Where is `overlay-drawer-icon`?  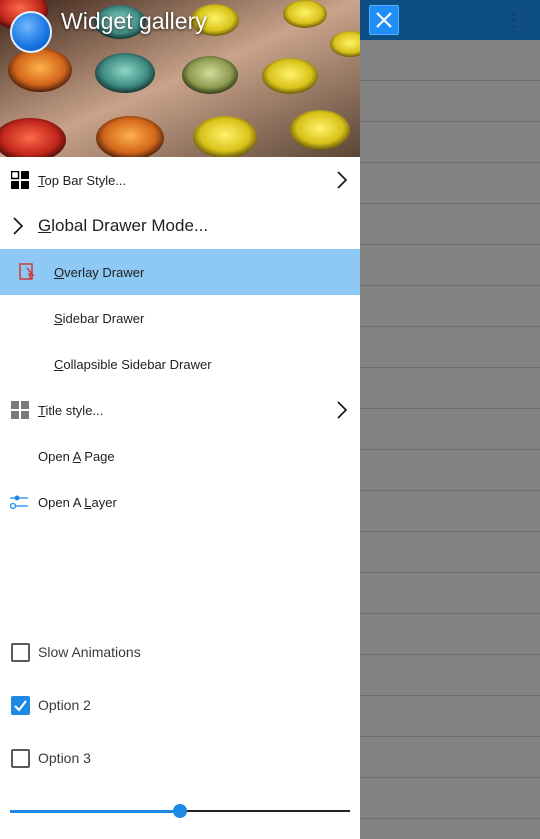 overlay-drawer-icon is located at coordinates (27, 271).